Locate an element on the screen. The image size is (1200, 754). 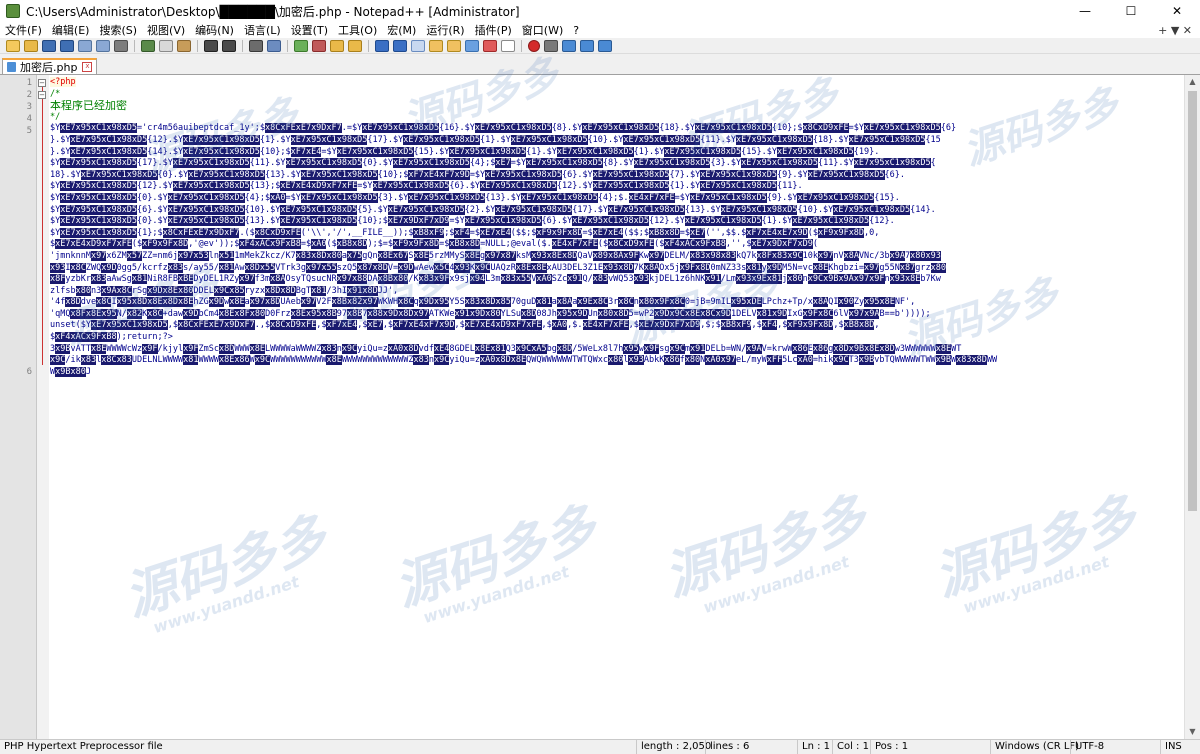
line-number: 1 is located at coordinates (29, 83).